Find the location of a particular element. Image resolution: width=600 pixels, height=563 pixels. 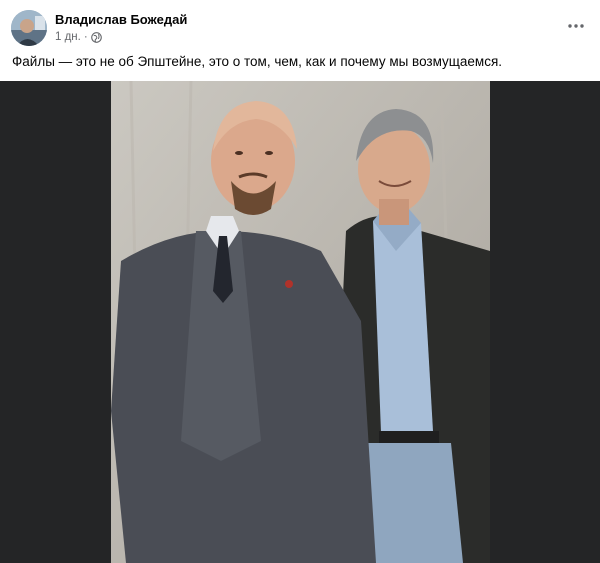

post-meta: 1 дн. · is located at coordinates (78, 37).